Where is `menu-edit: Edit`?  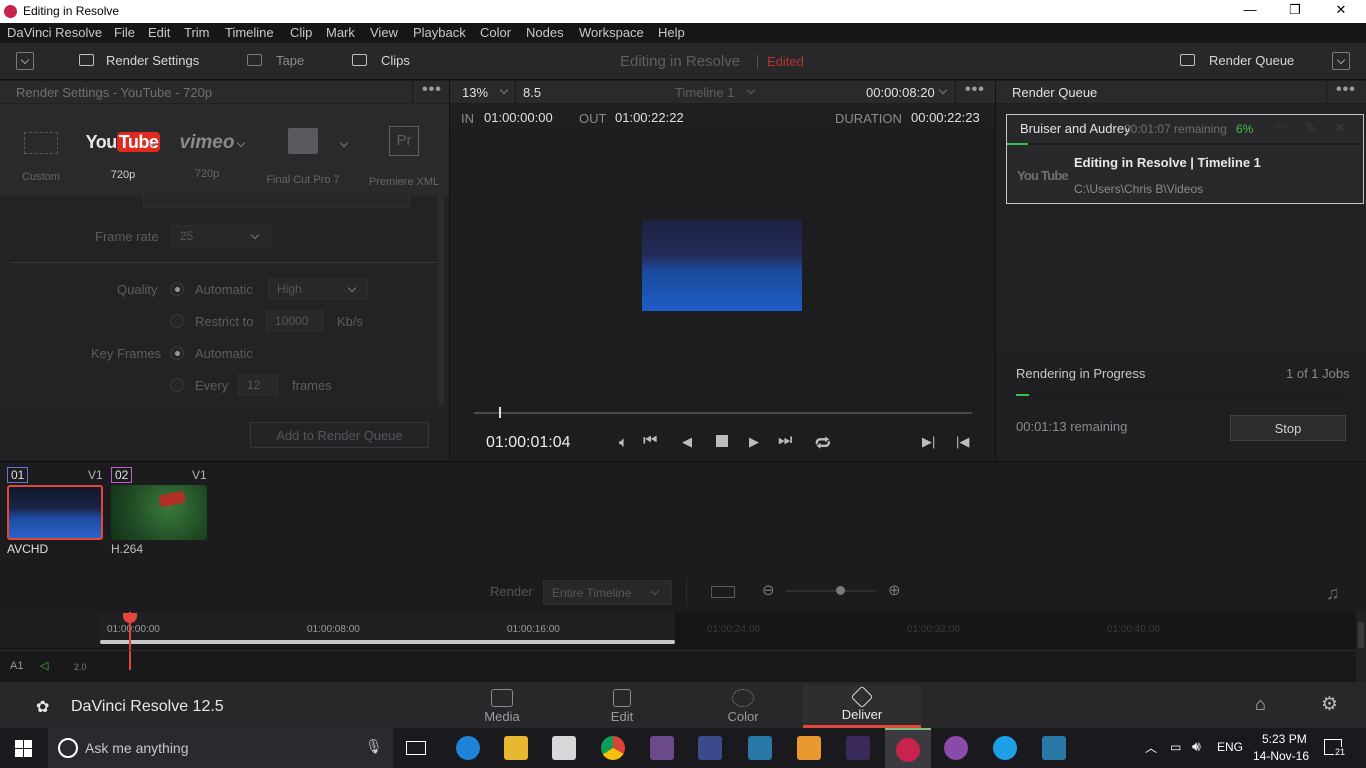 menu-edit: Edit is located at coordinates (159, 32).